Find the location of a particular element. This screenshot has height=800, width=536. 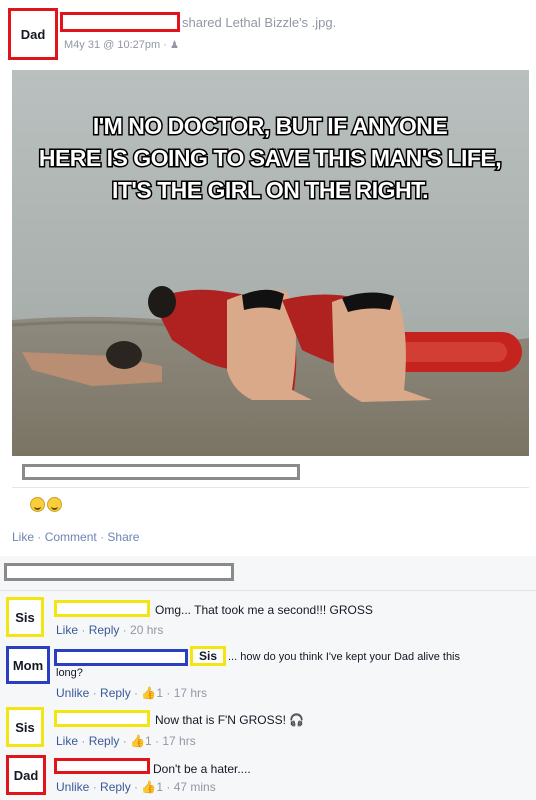

comment-text-line-2: long? is located at coordinates (69, 673).